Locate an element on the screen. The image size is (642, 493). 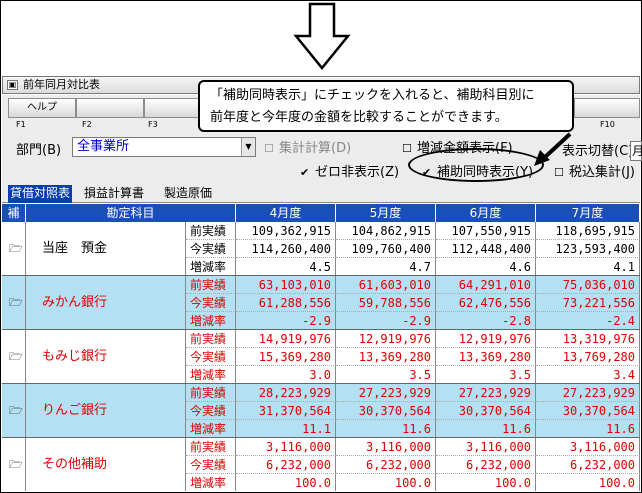
tab-bar: 貸借対照表 損益計算書 製造原価 is located at coordinates (321, 193).